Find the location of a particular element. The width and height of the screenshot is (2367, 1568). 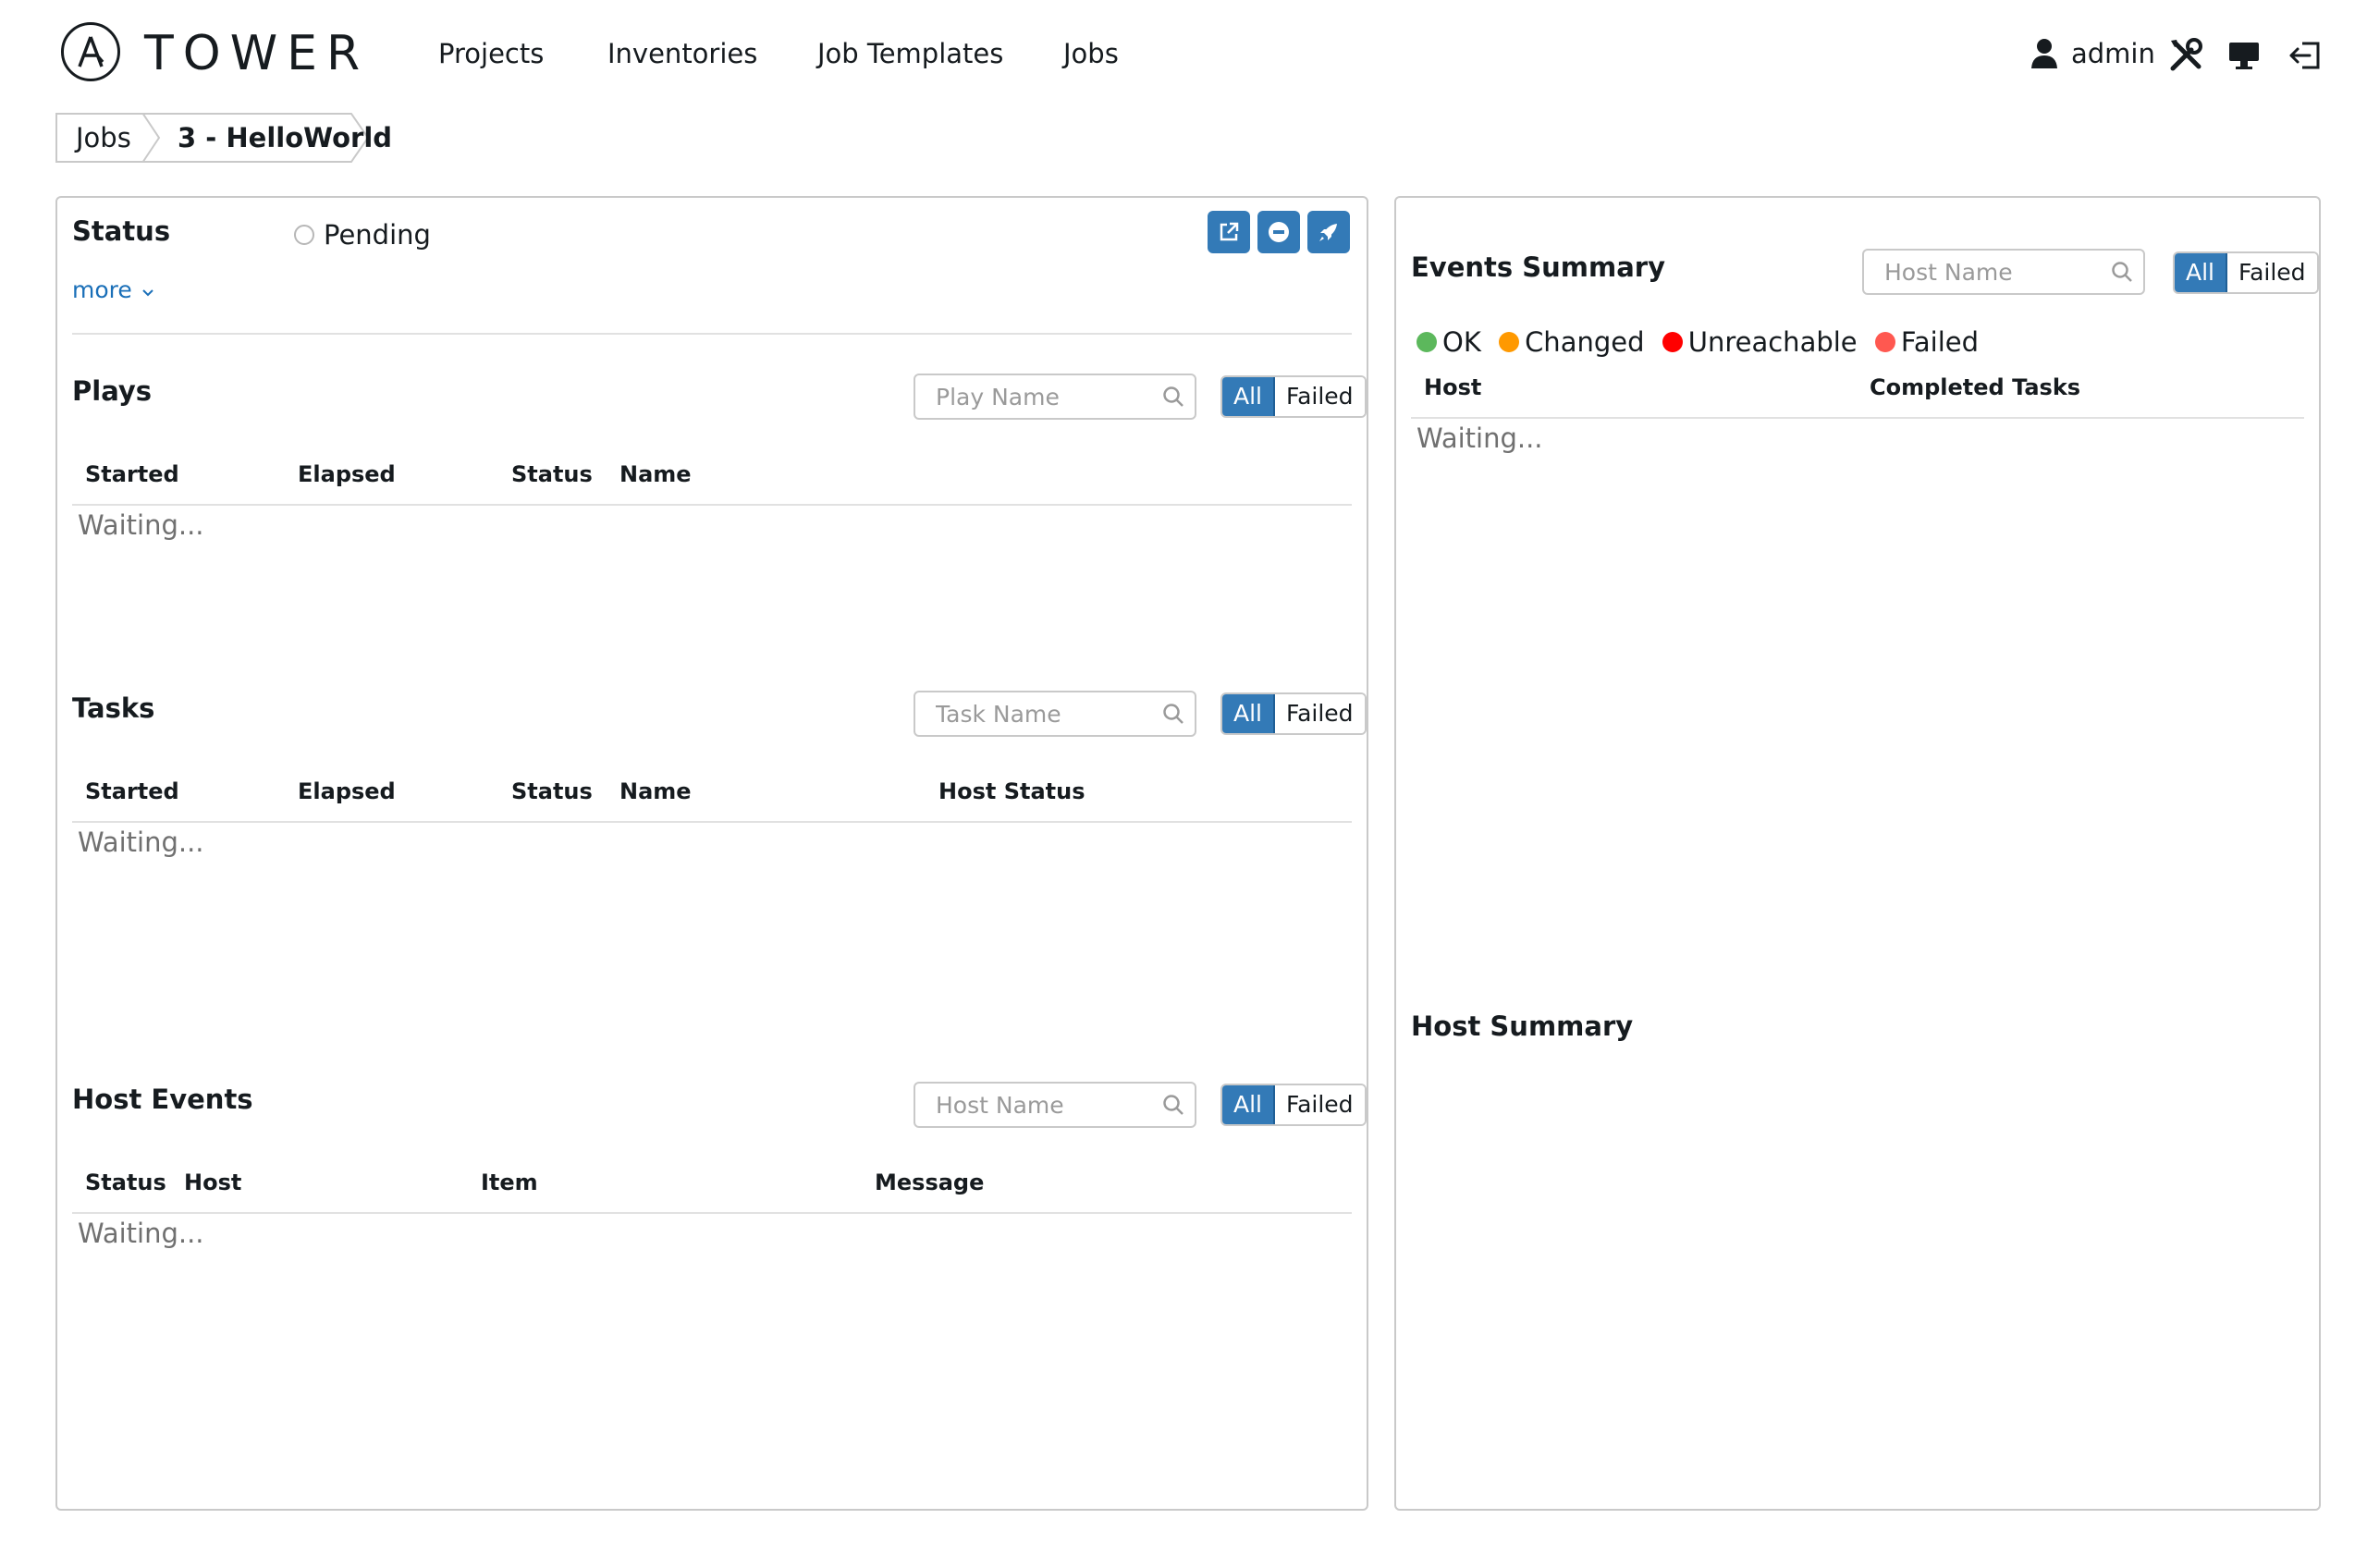

legend-failed: Failed is located at coordinates (1926, 342).